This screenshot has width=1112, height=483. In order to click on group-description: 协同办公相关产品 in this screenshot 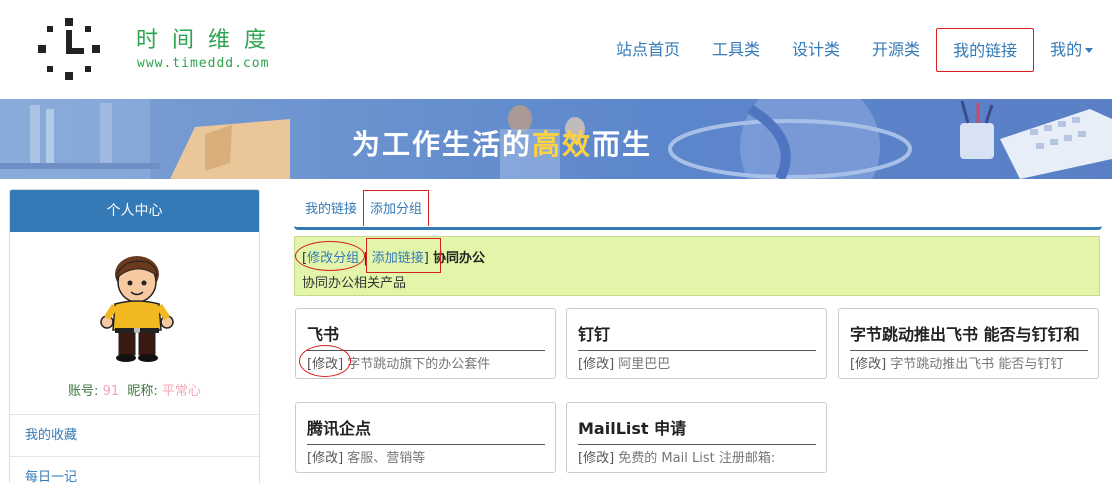, I will do `click(354, 283)`.